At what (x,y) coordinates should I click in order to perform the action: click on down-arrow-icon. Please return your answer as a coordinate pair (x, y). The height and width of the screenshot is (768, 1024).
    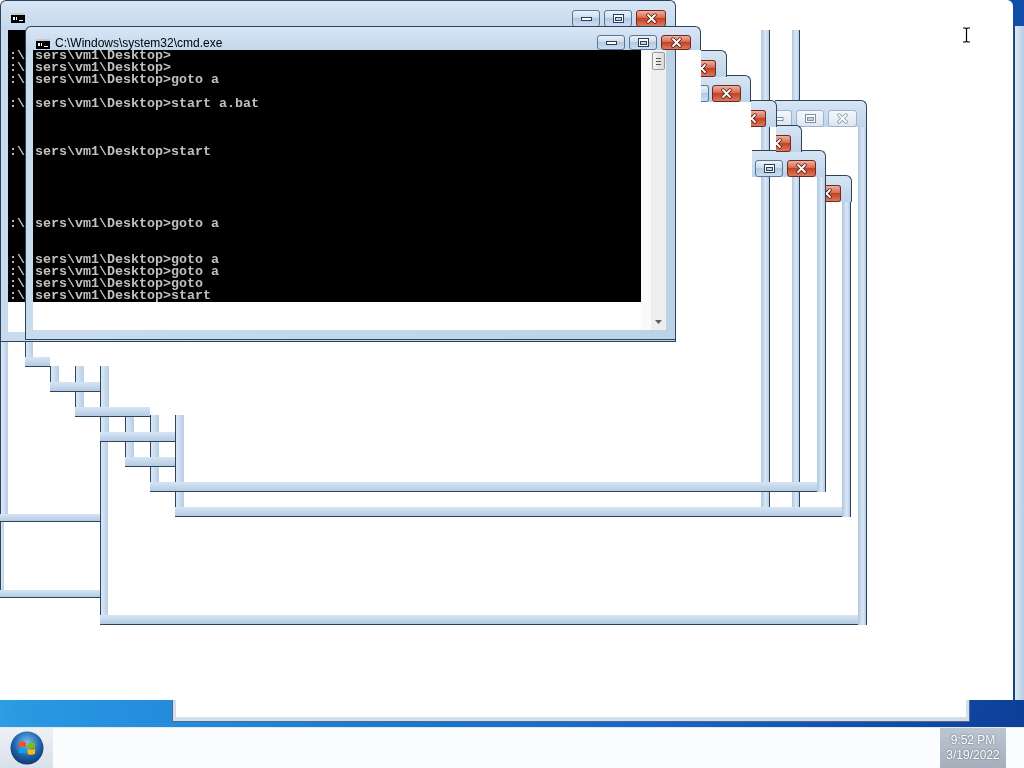
    Looking at the image, I should click on (658, 322).